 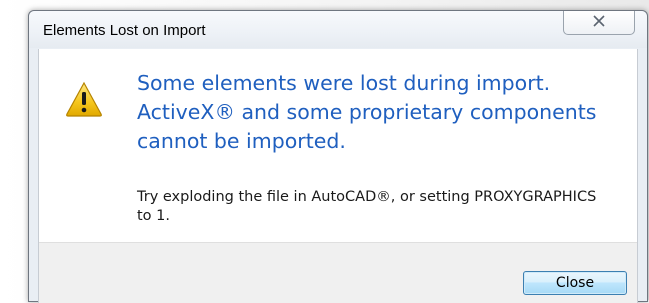 I want to click on warning-icon, so click(x=84, y=99).